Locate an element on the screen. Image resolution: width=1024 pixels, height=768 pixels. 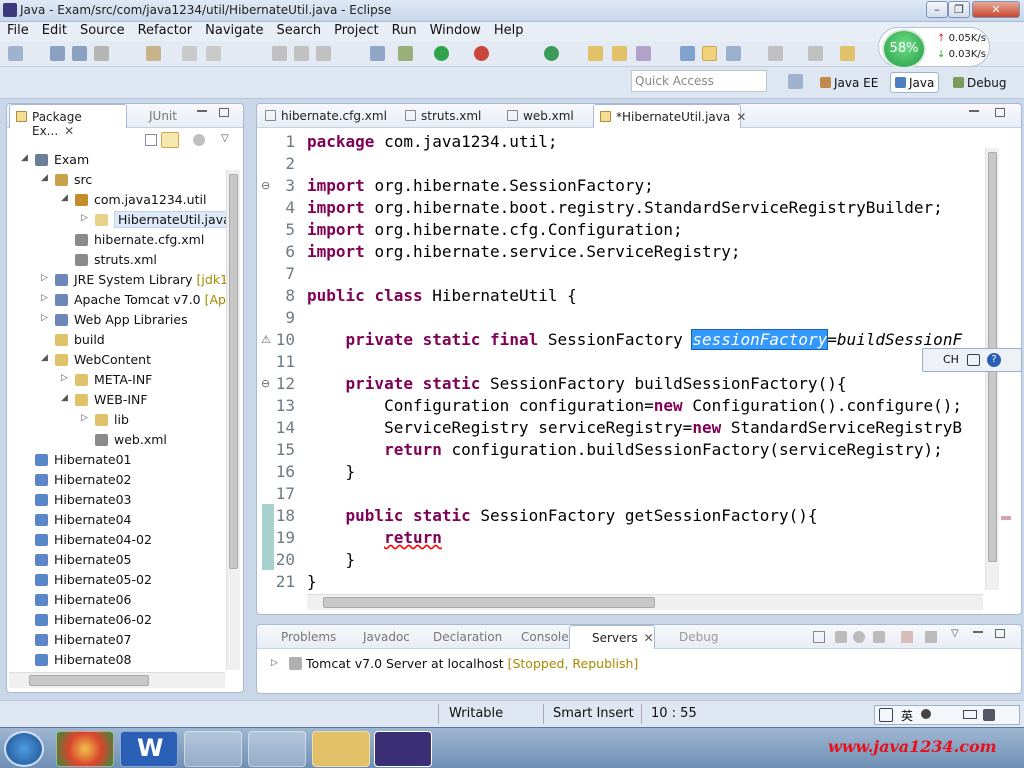
perspective-debug: Debug is located at coordinates (979, 82).